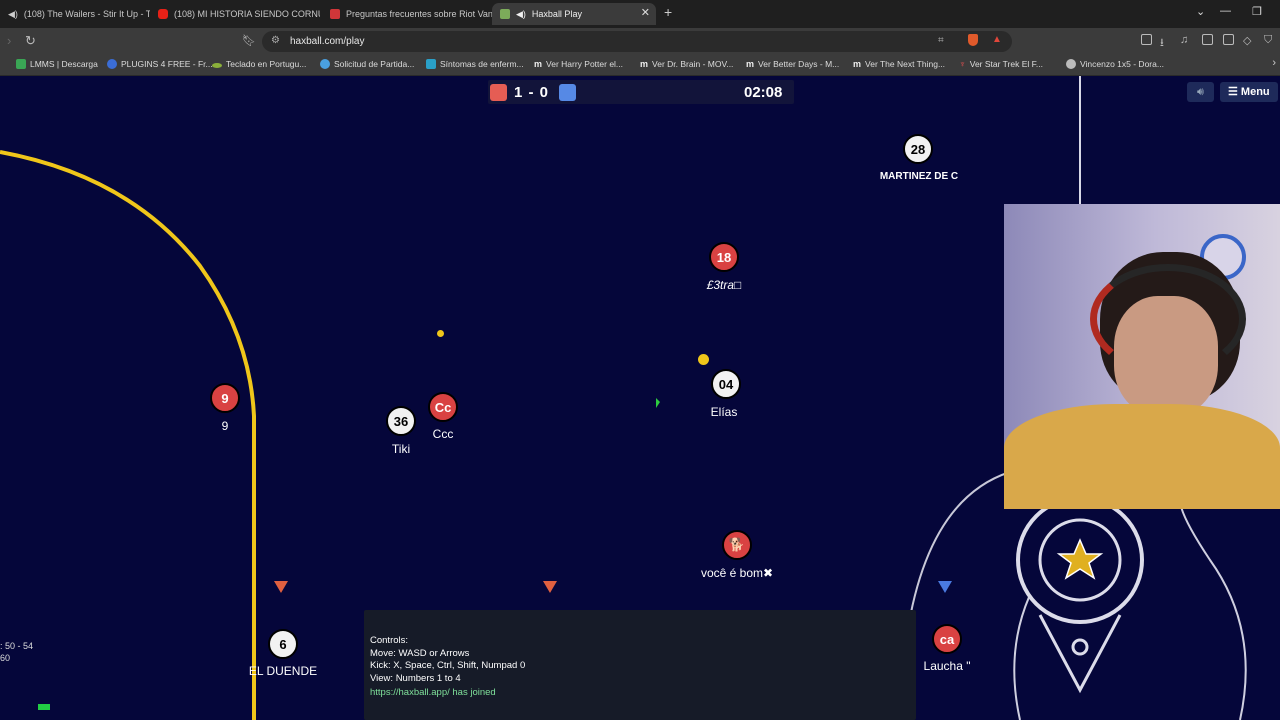  I want to click on player-name: Laucha ", so click(947, 666).